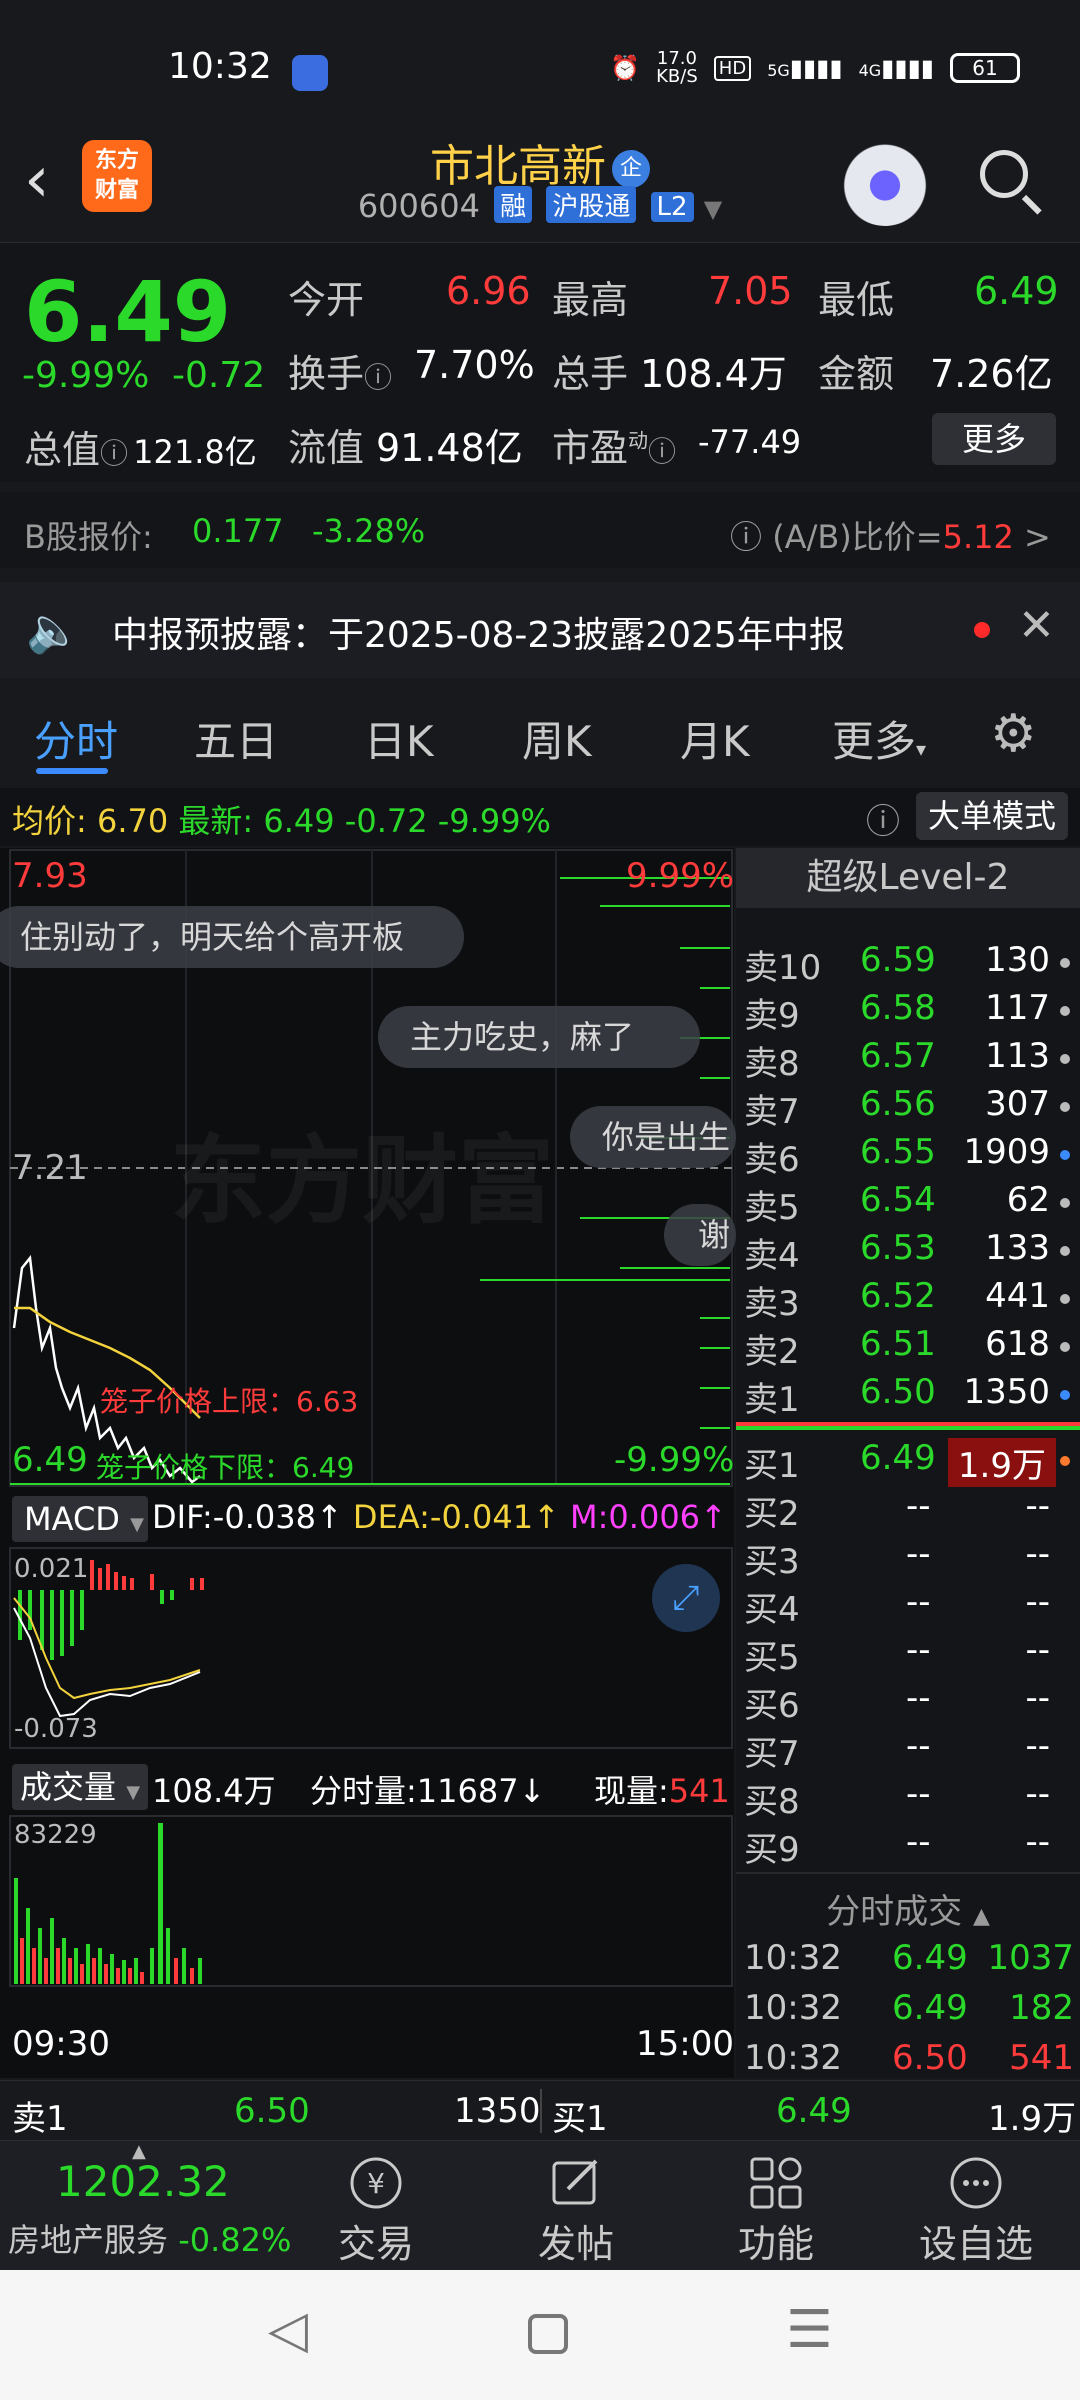 The width and height of the screenshot is (1080, 2400). What do you see at coordinates (1036, 625) in the screenshot?
I see `close-icon: ✕` at bounding box center [1036, 625].